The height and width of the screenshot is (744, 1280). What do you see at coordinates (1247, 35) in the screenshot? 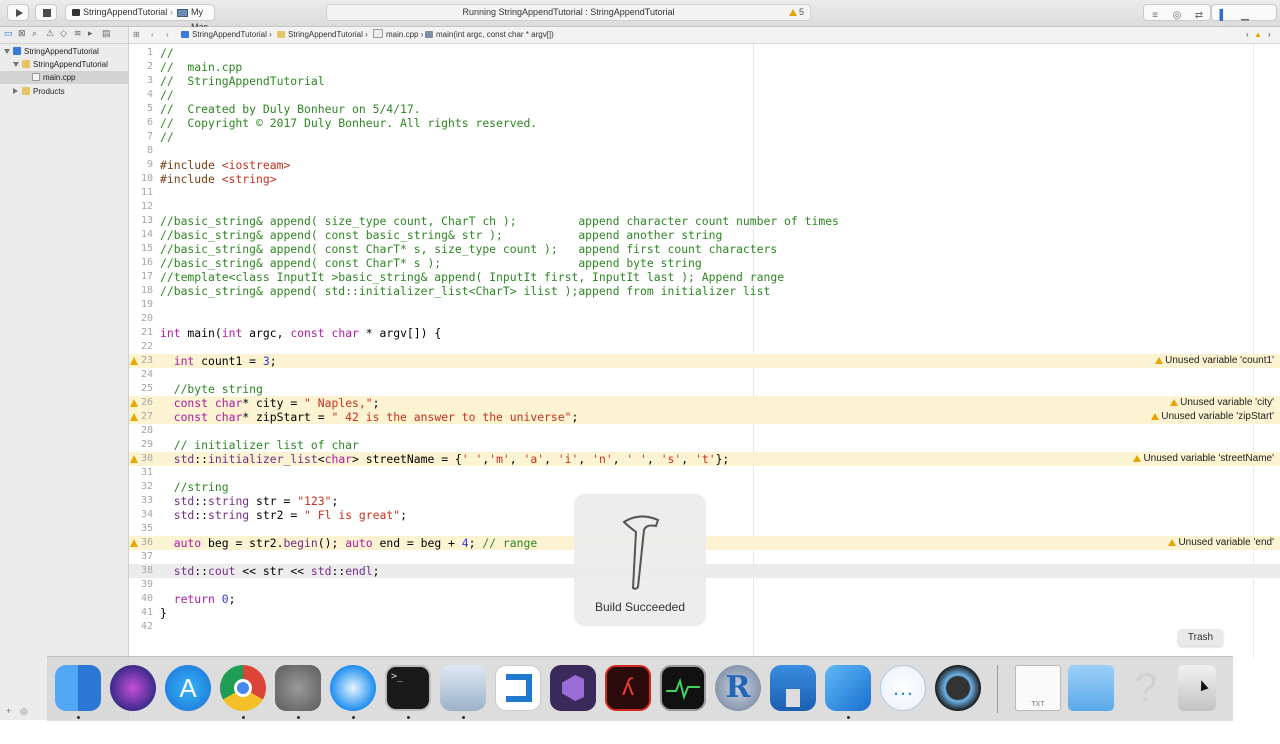
I see `previous-issue-icon: ‹` at bounding box center [1247, 35].